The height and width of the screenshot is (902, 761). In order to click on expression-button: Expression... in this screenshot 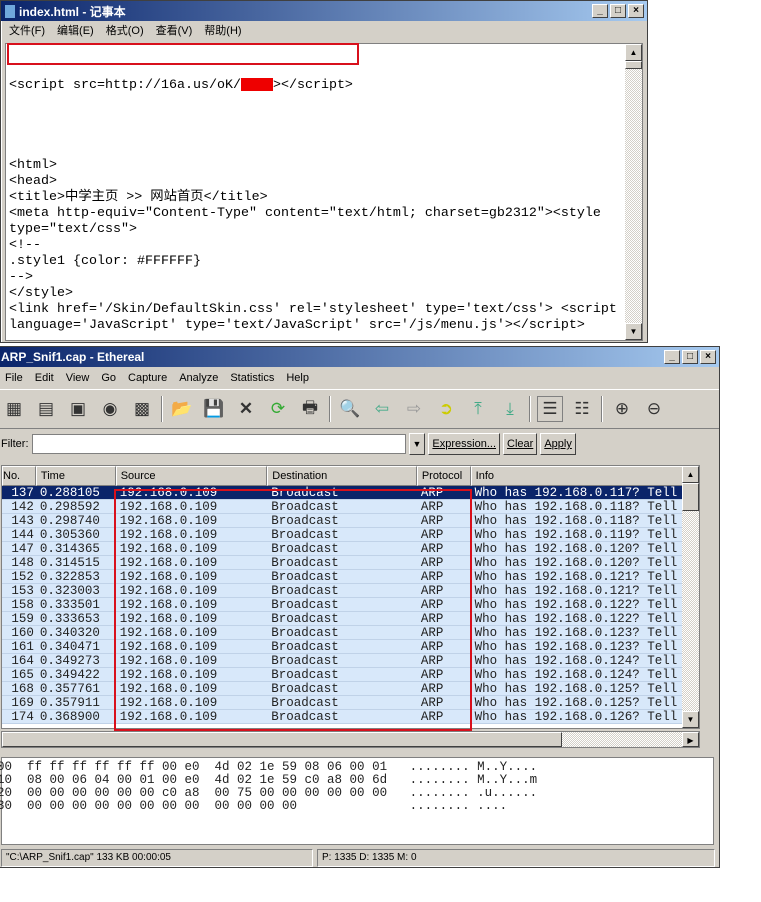, I will do `click(464, 444)`.